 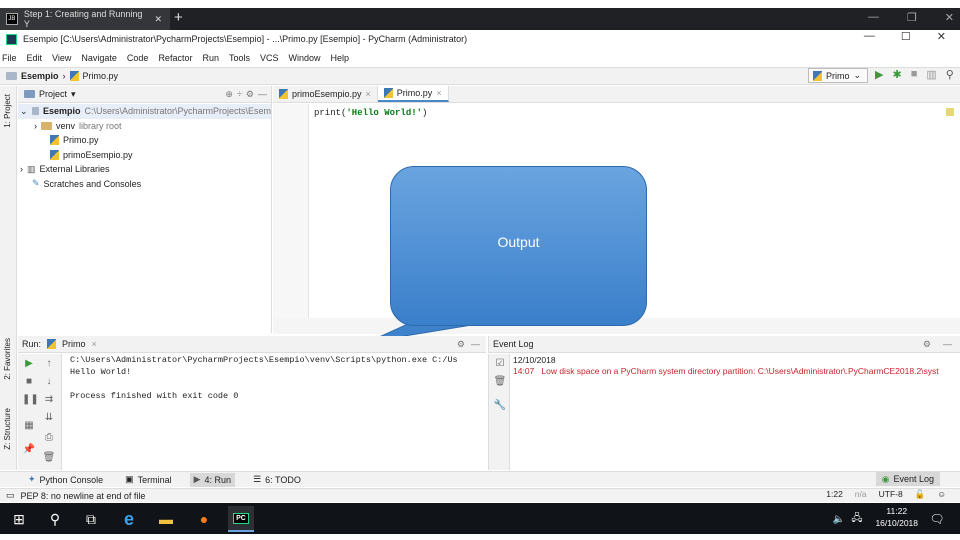 What do you see at coordinates (879, 74) in the screenshot?
I see `run-icon: ▶` at bounding box center [879, 74].